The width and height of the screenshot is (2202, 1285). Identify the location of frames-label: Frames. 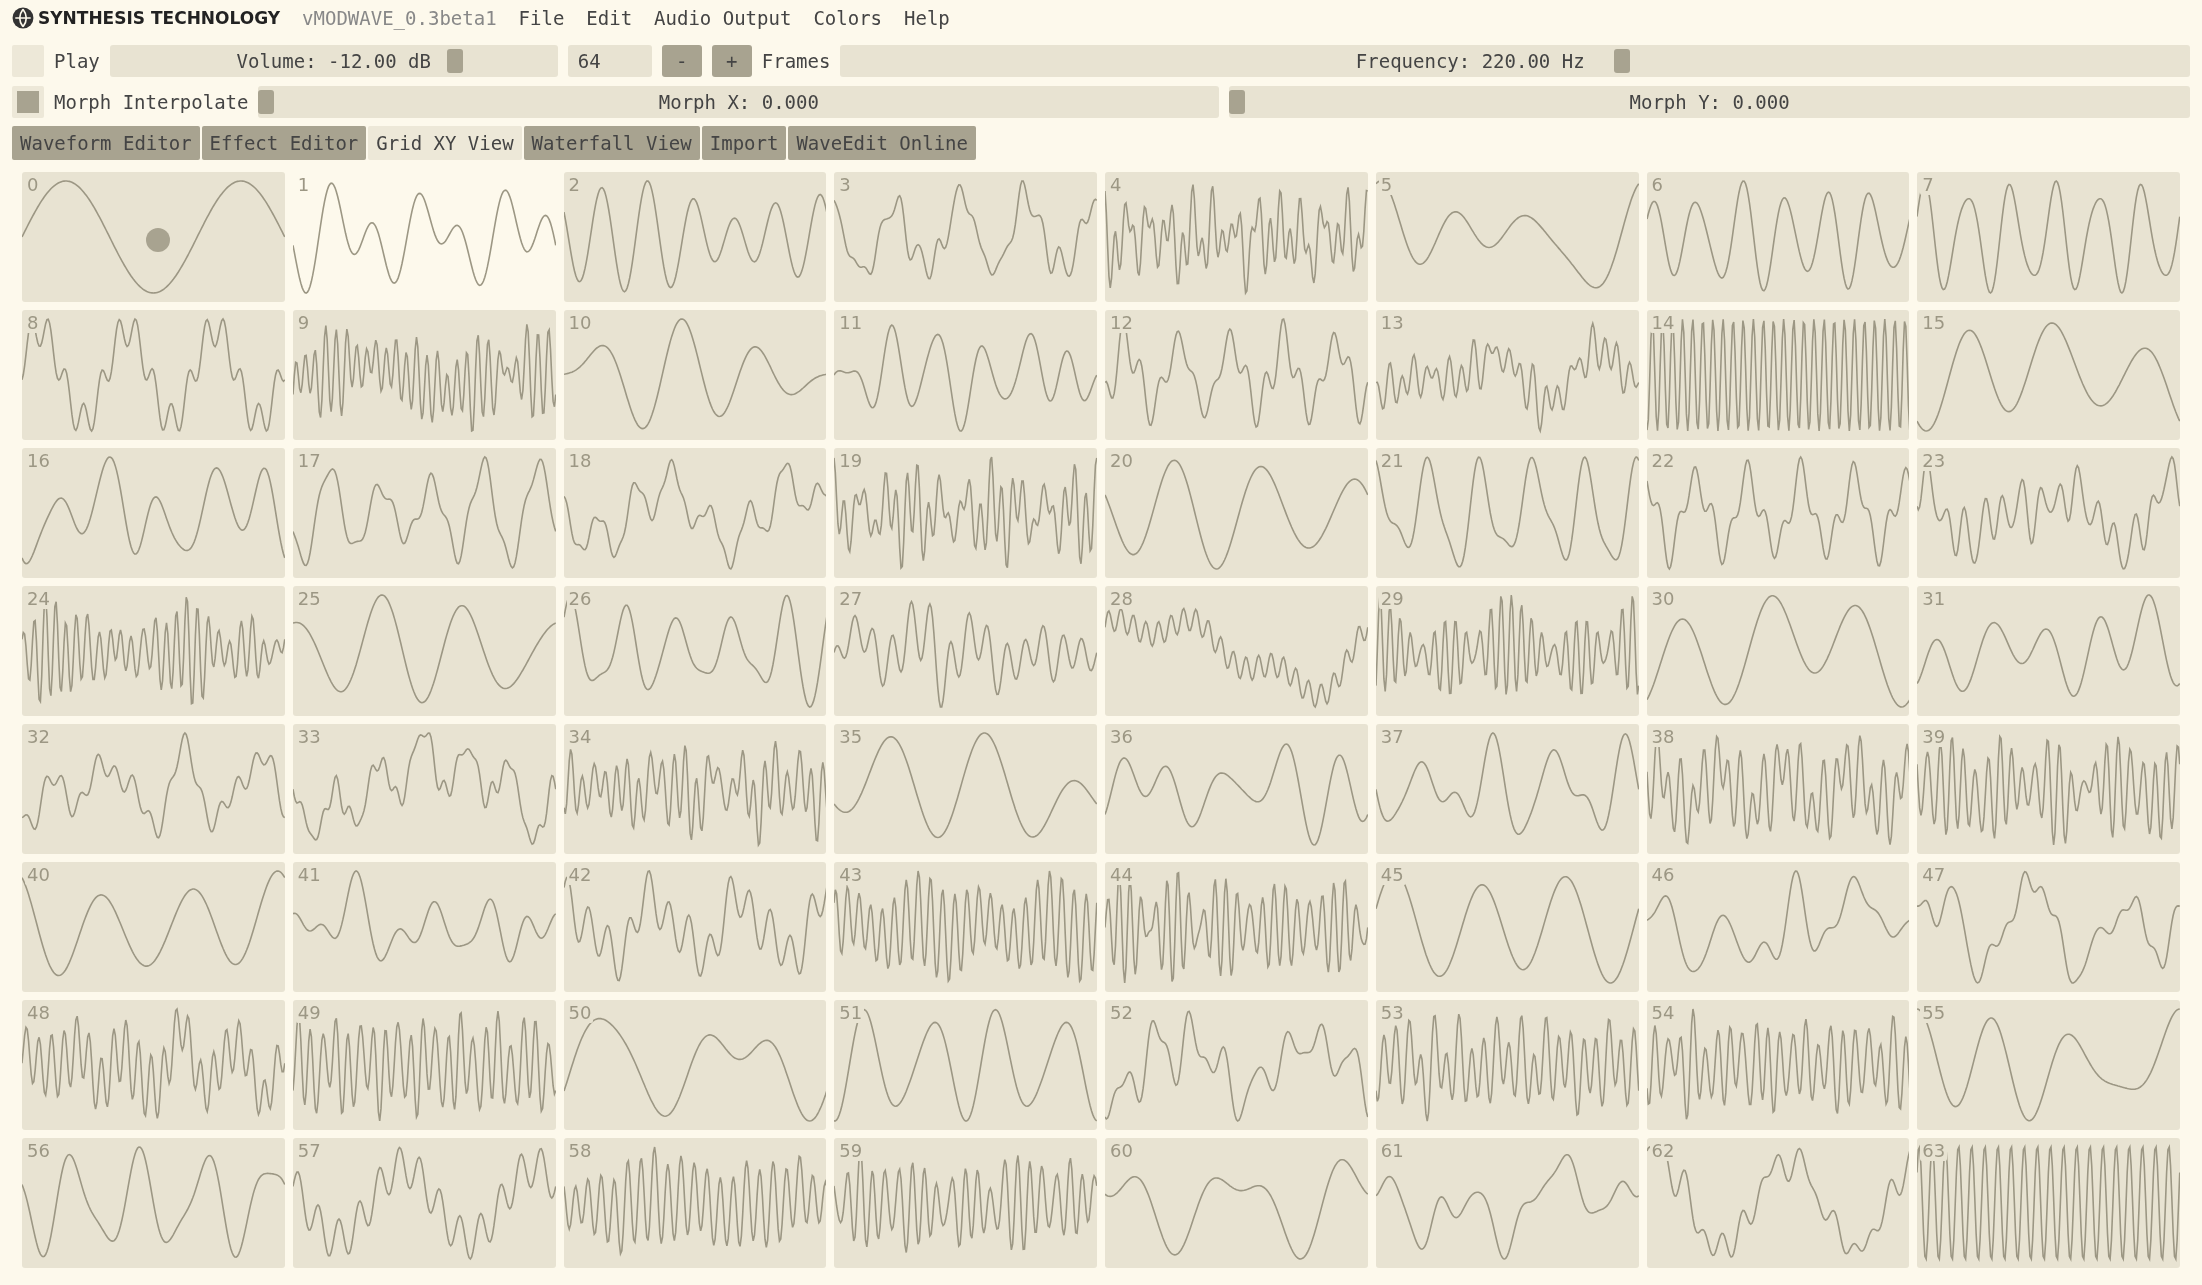
(796, 60).